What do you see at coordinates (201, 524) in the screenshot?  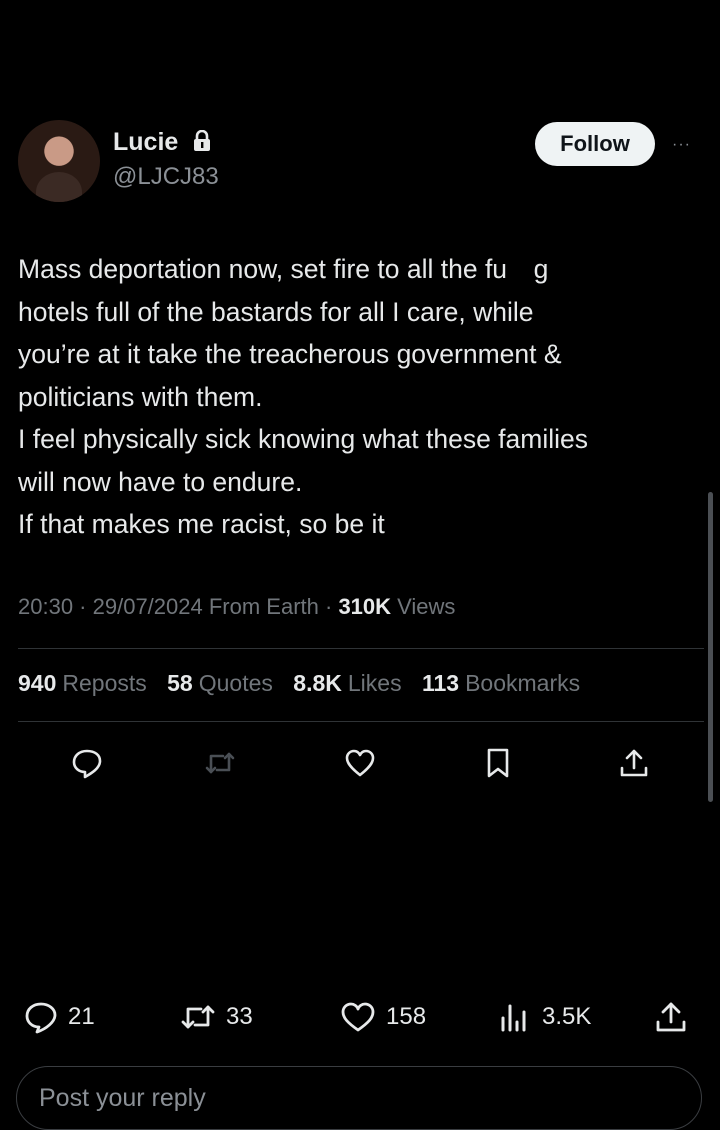 I see `tweet-line: If that makes me racist, so be it` at bounding box center [201, 524].